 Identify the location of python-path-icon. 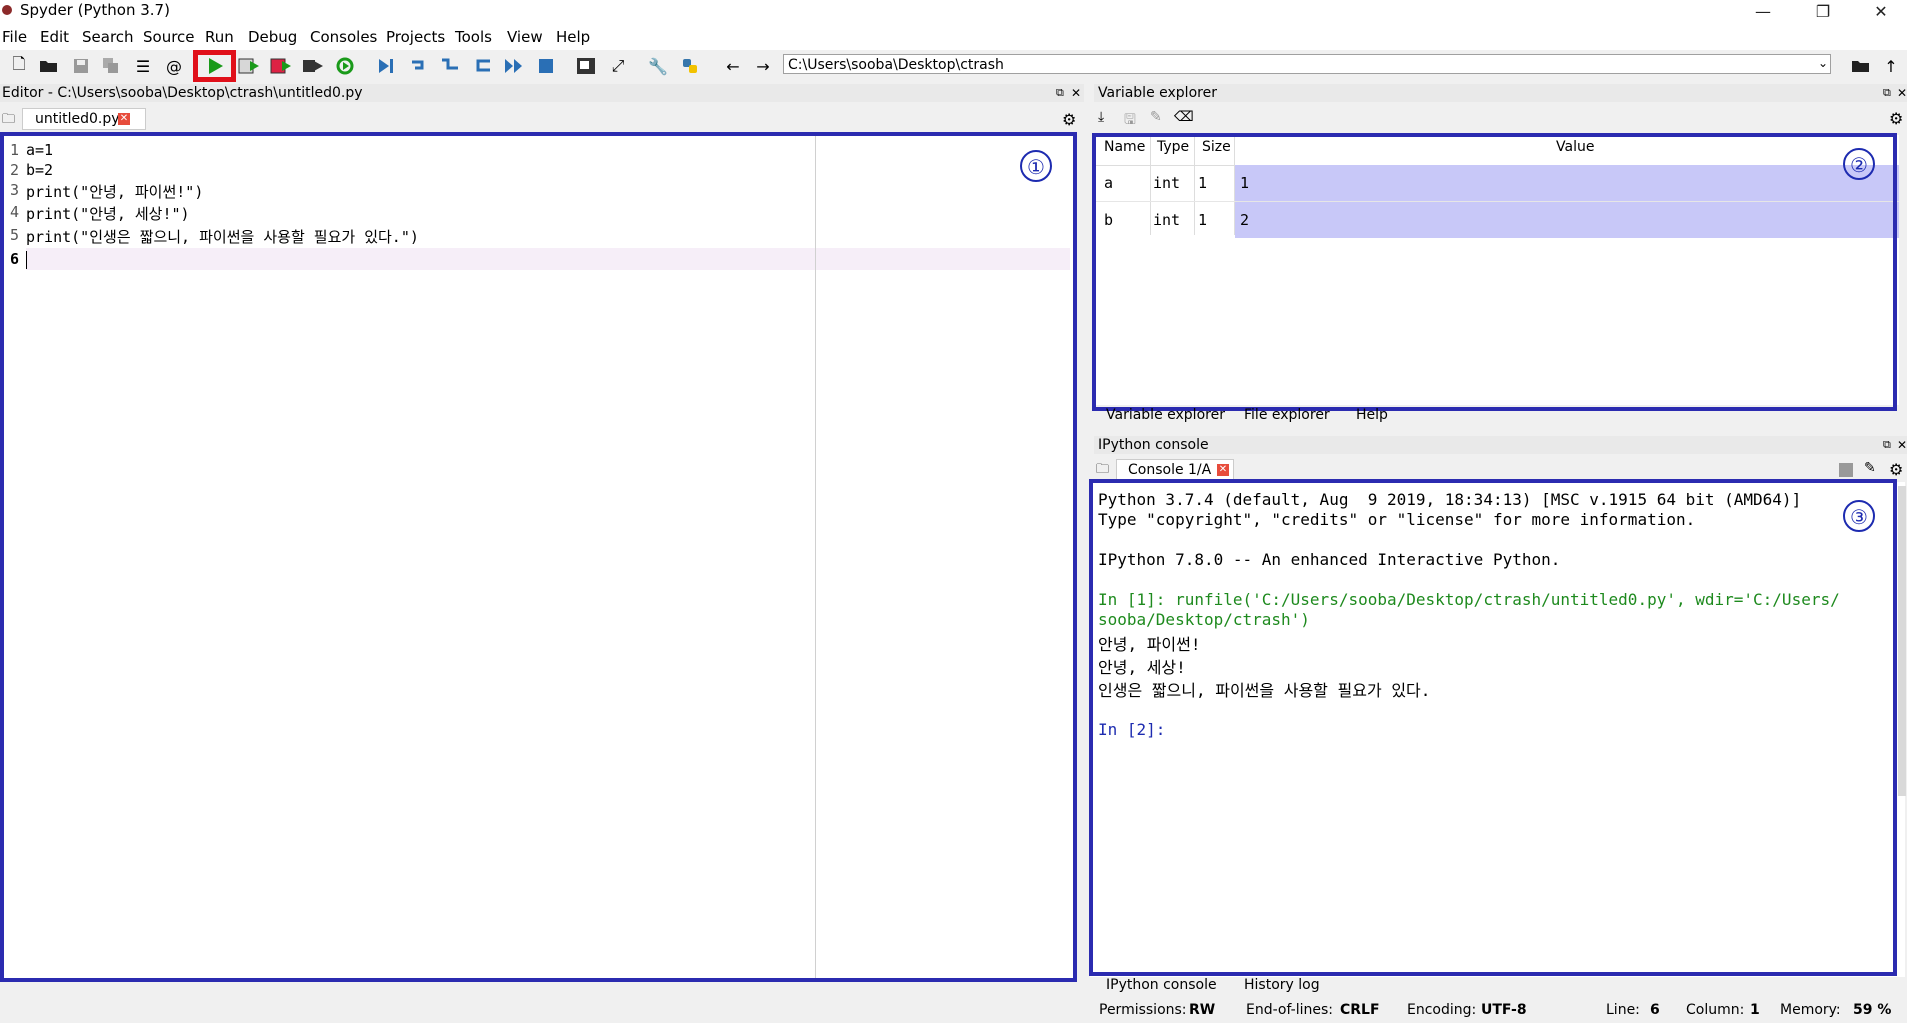
(690, 66).